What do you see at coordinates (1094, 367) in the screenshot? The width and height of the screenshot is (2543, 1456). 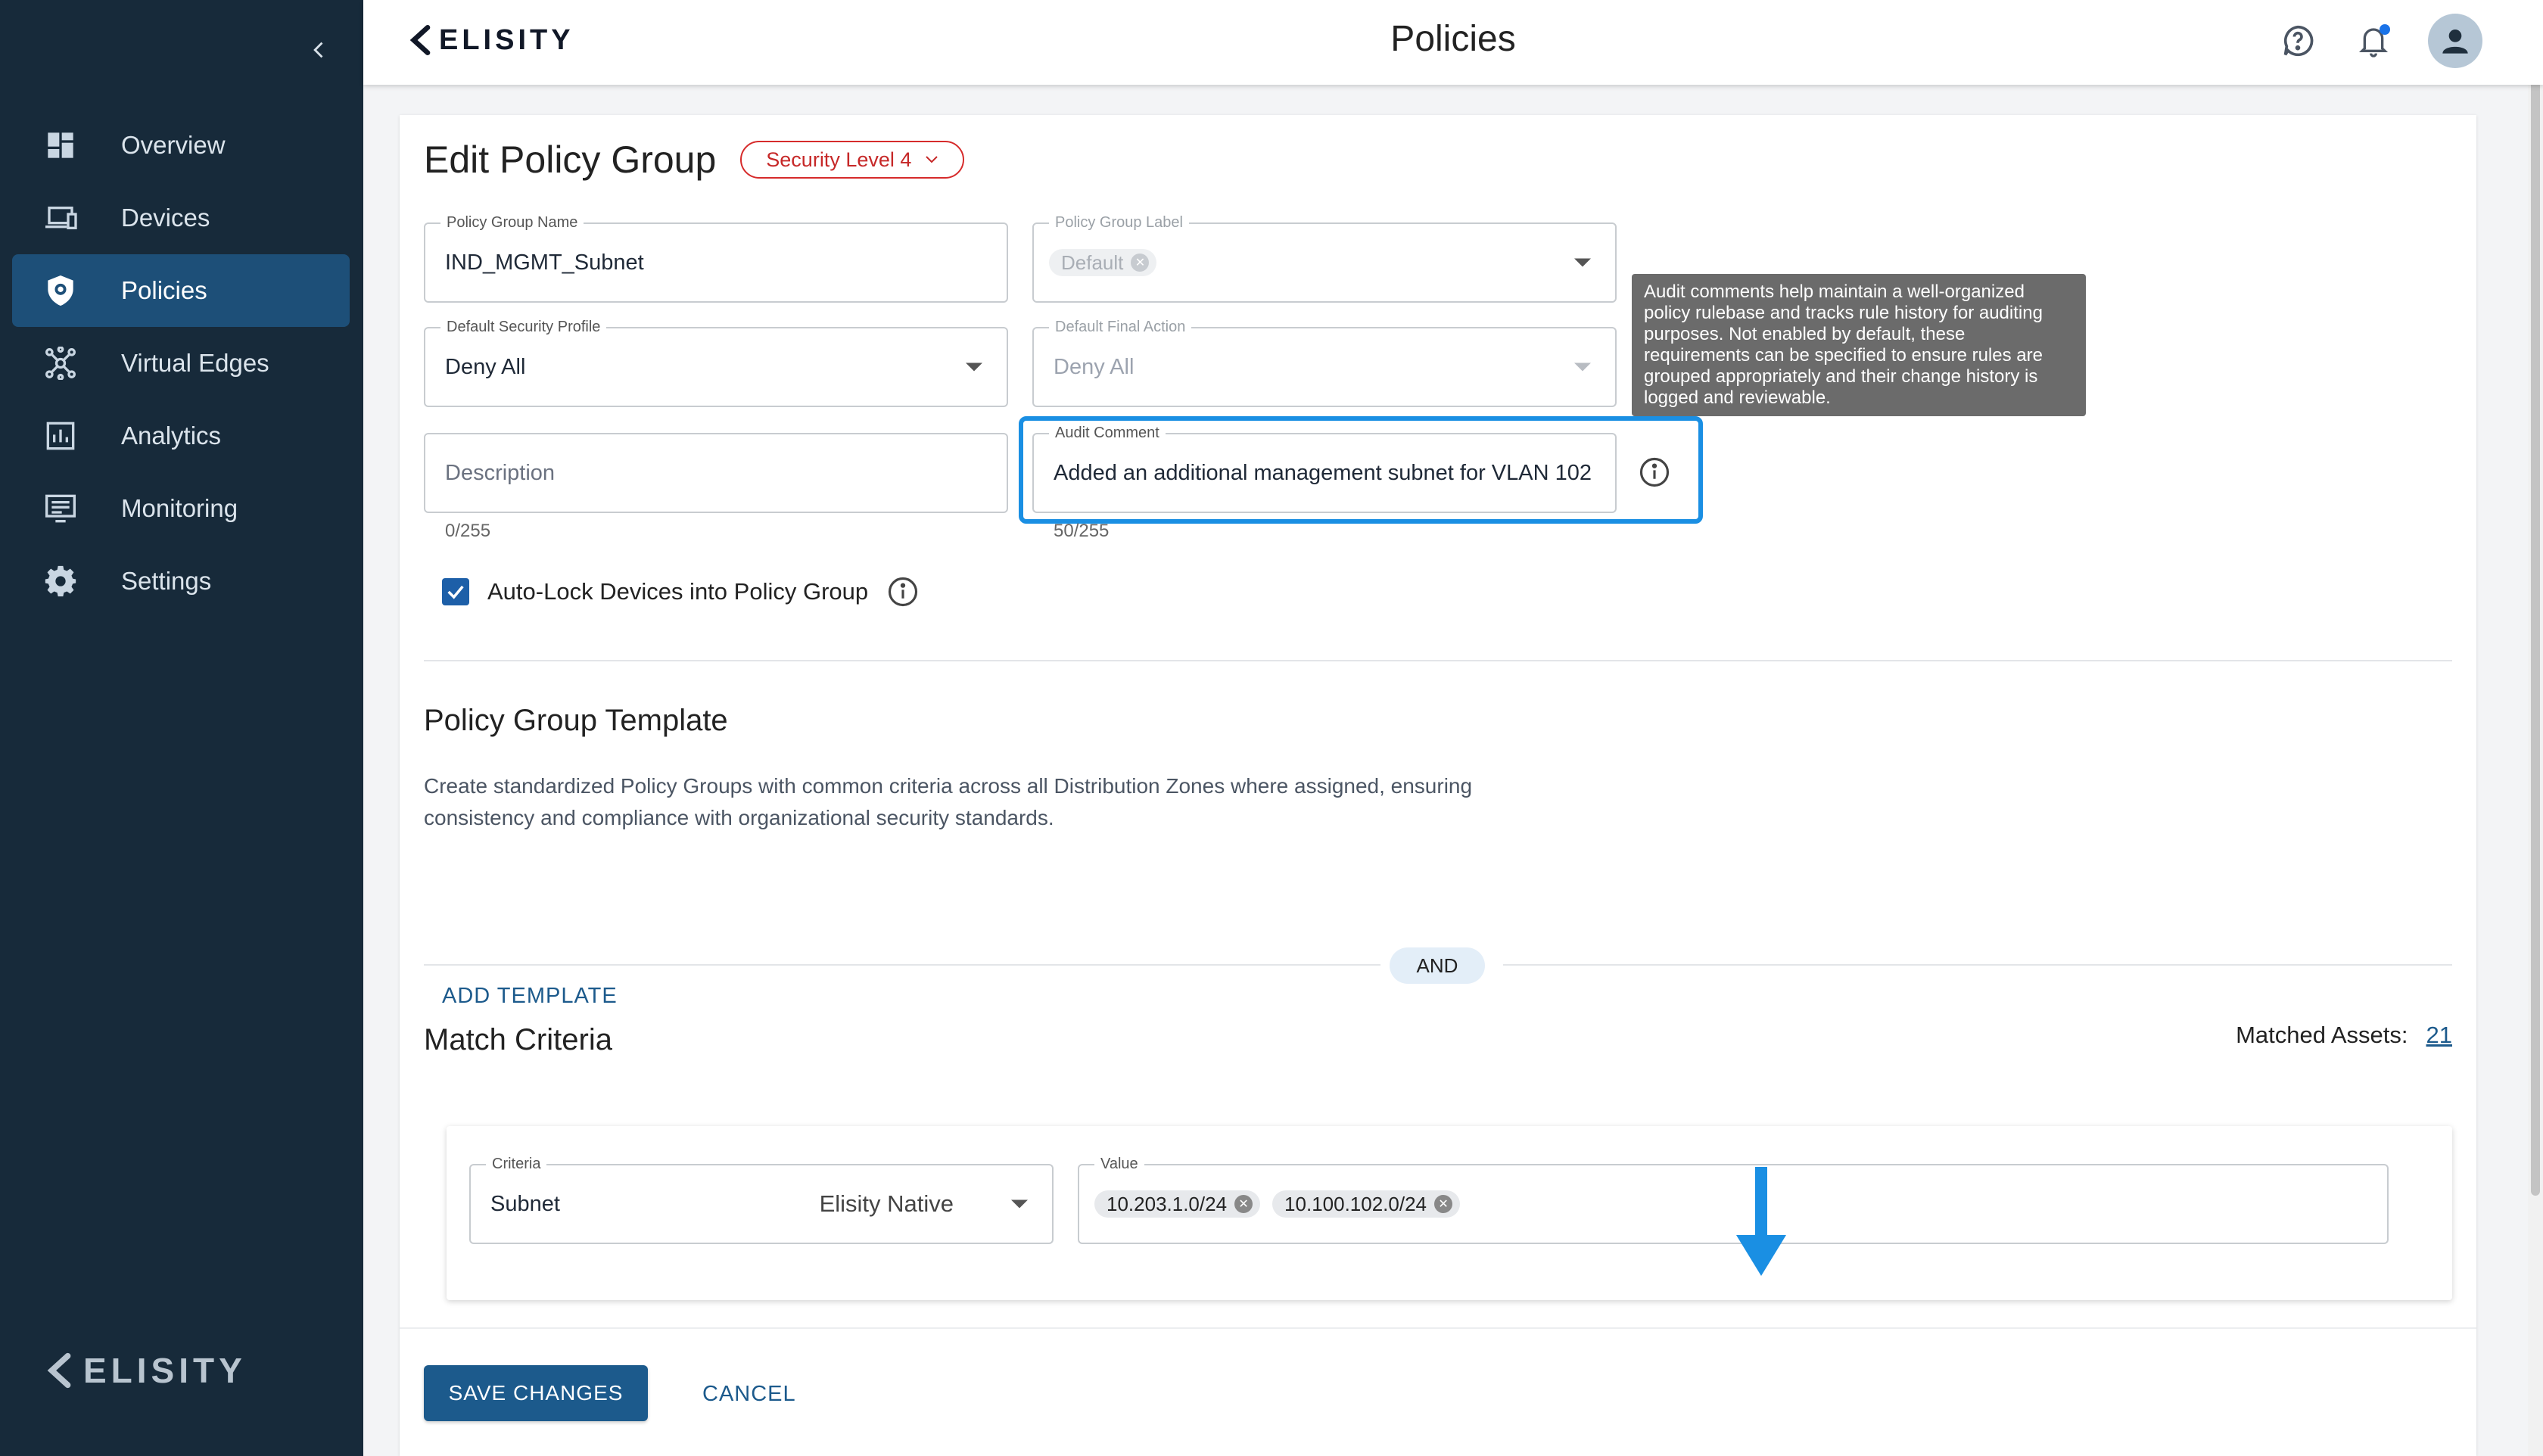 I see `default-final-action-value: Deny All` at bounding box center [1094, 367].